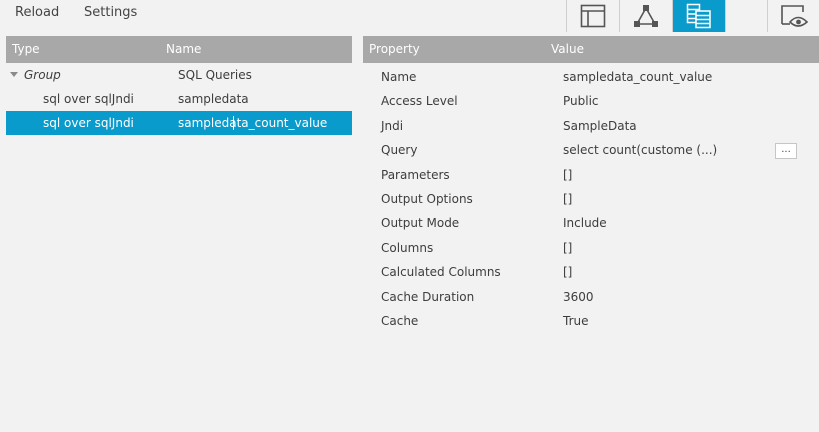  Describe the element at coordinates (42, 75) in the screenshot. I see `group-type-label: Group` at that location.